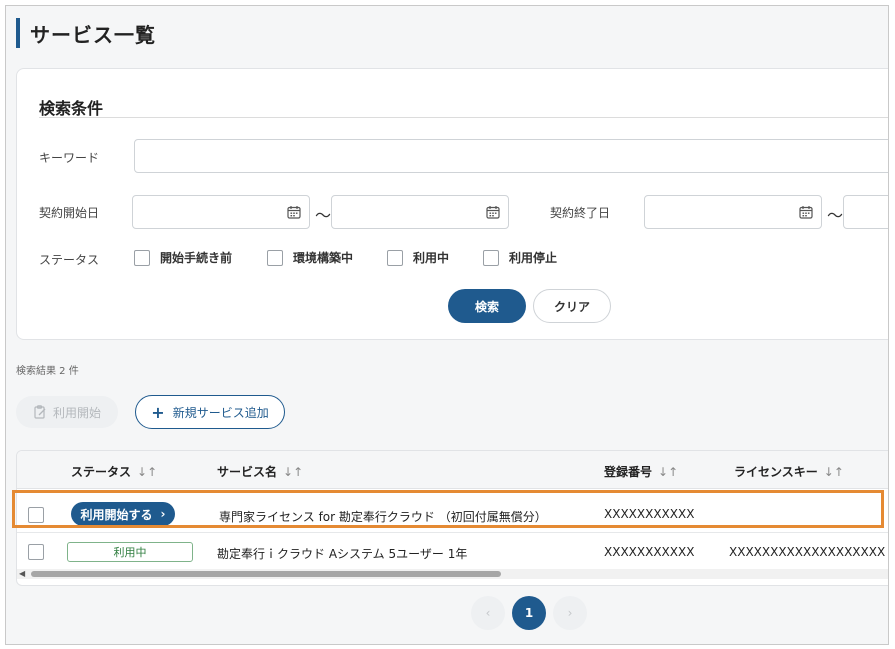 The width and height of the screenshot is (895, 649). I want to click on page-title: サービス一覧, so click(93, 34).